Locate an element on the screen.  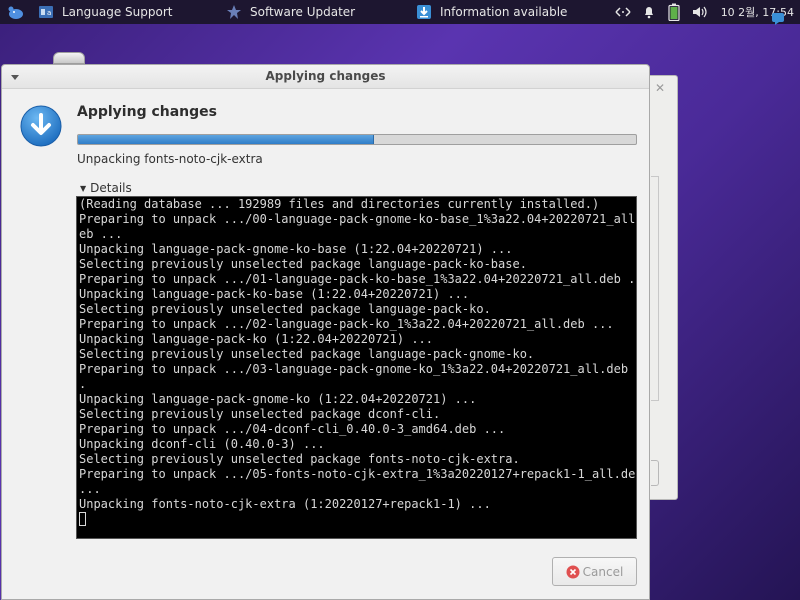
terminal-line: . is located at coordinates (83, 384).